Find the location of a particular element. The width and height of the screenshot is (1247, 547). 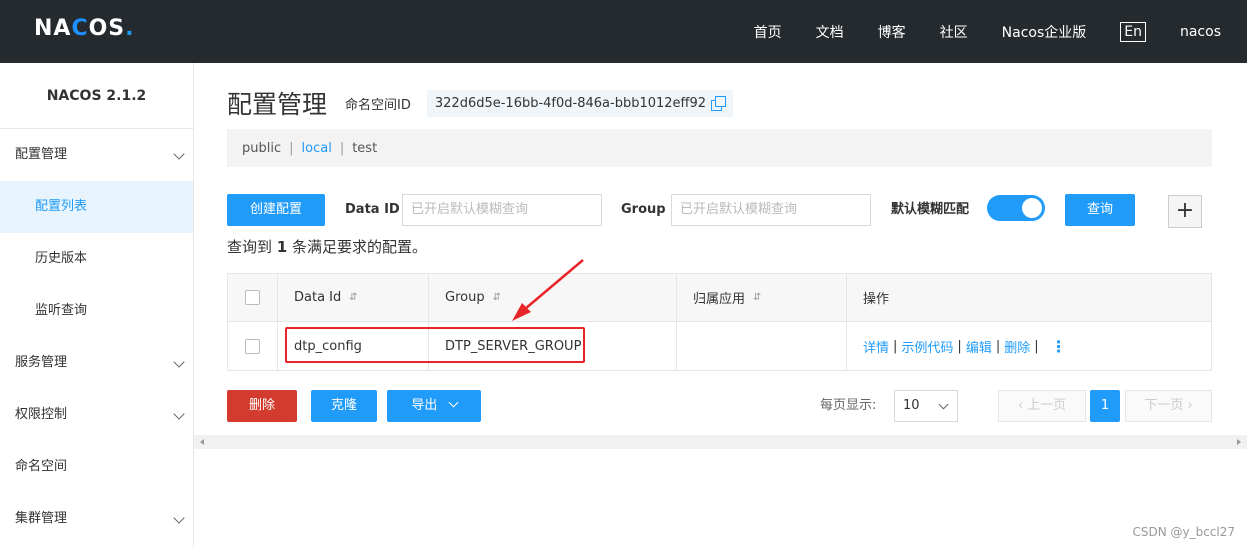

delete-link: 删除 is located at coordinates (1017, 346).